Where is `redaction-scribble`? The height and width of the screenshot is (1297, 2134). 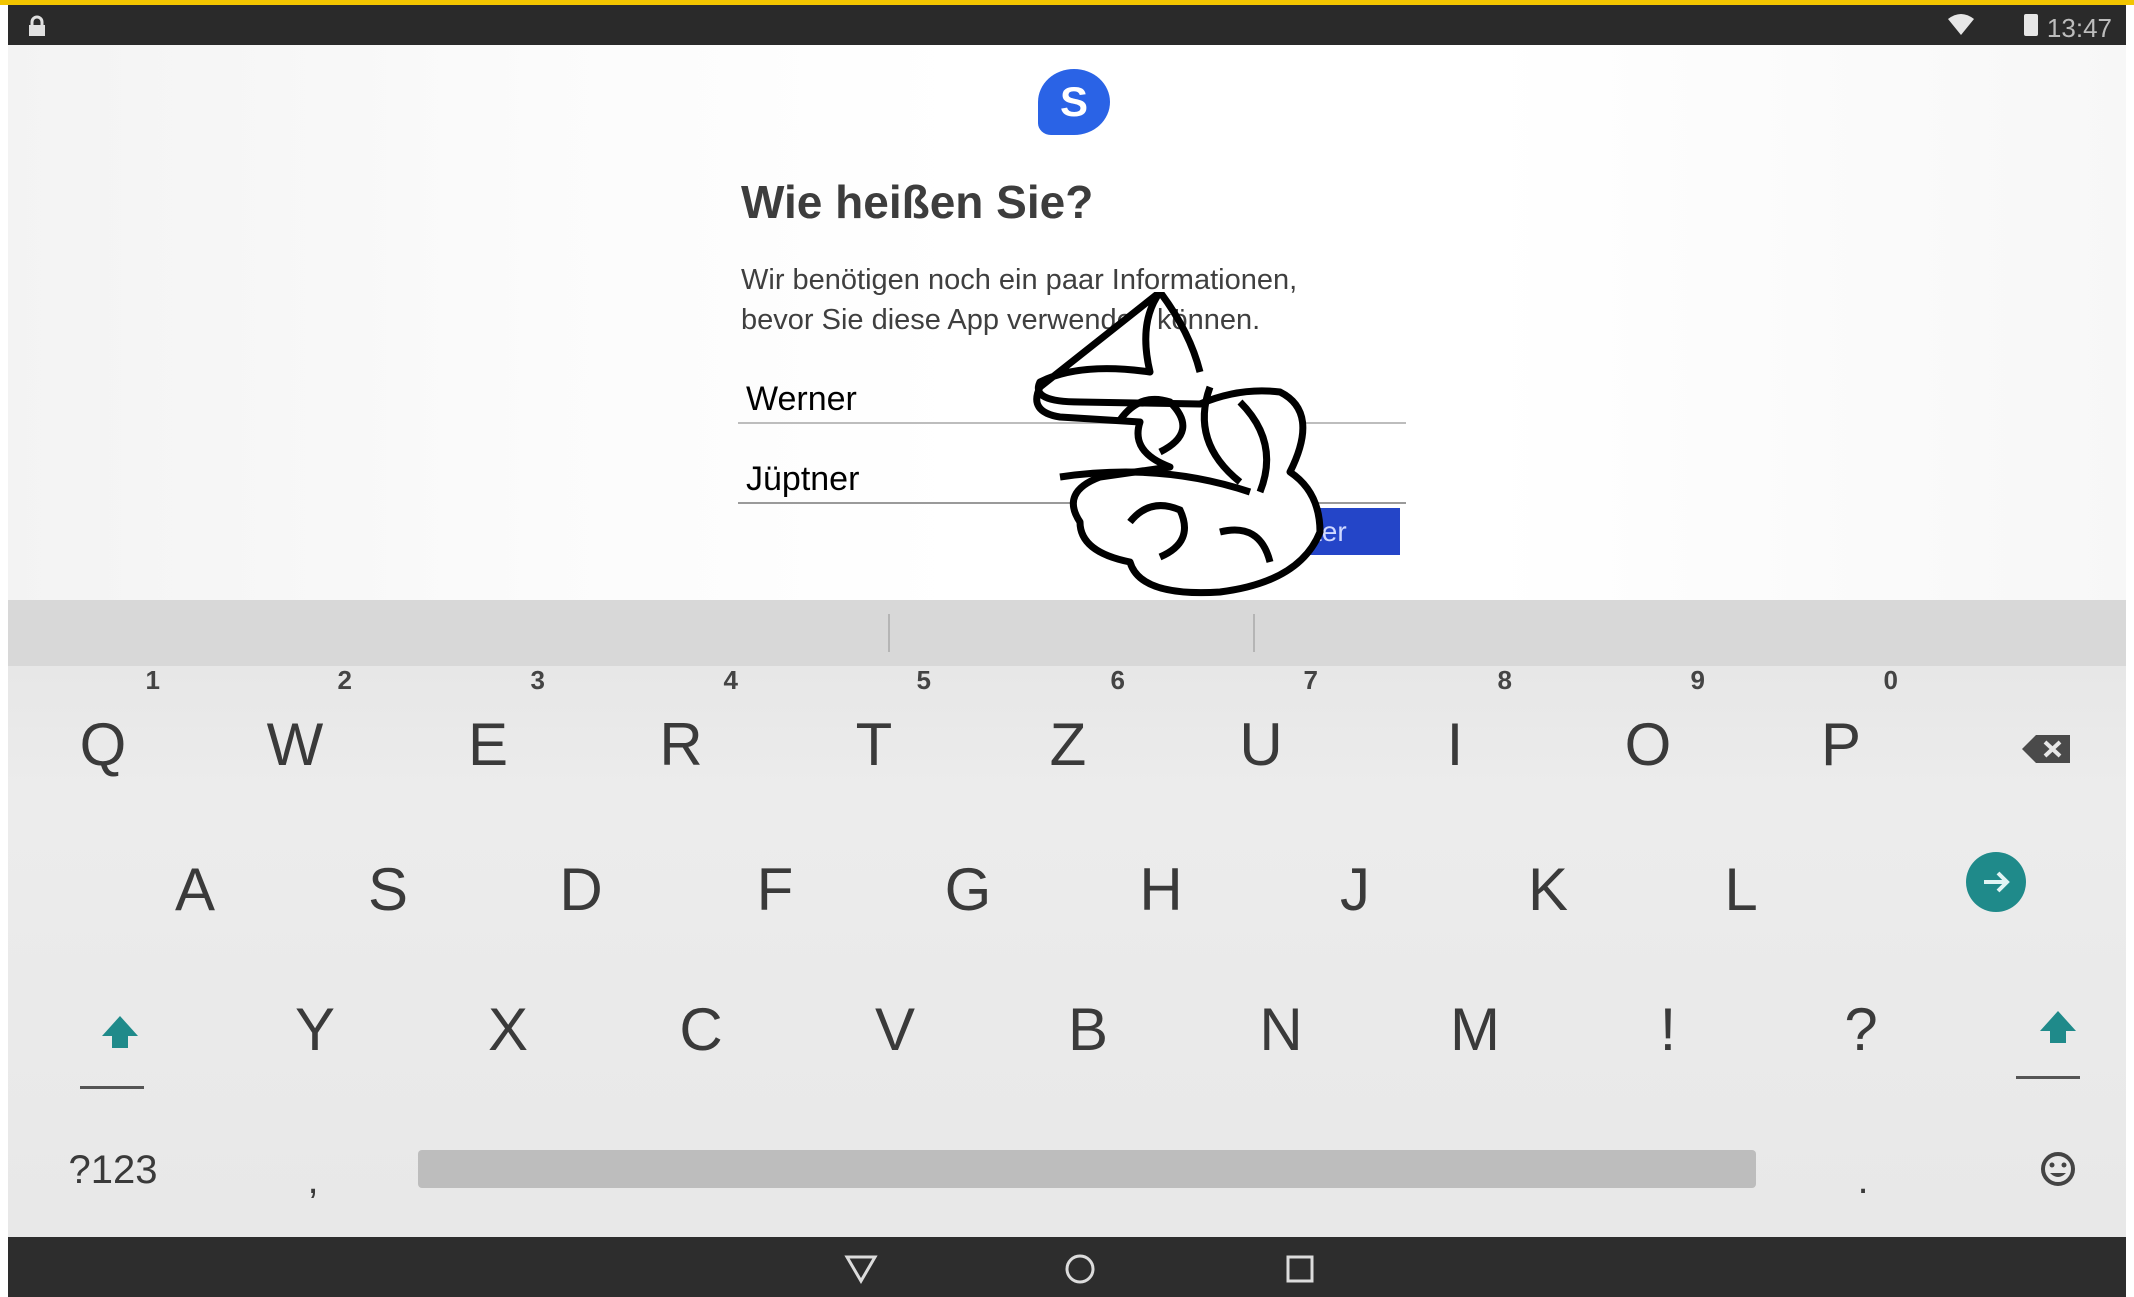
redaction-scribble is located at coordinates (1178, 444).